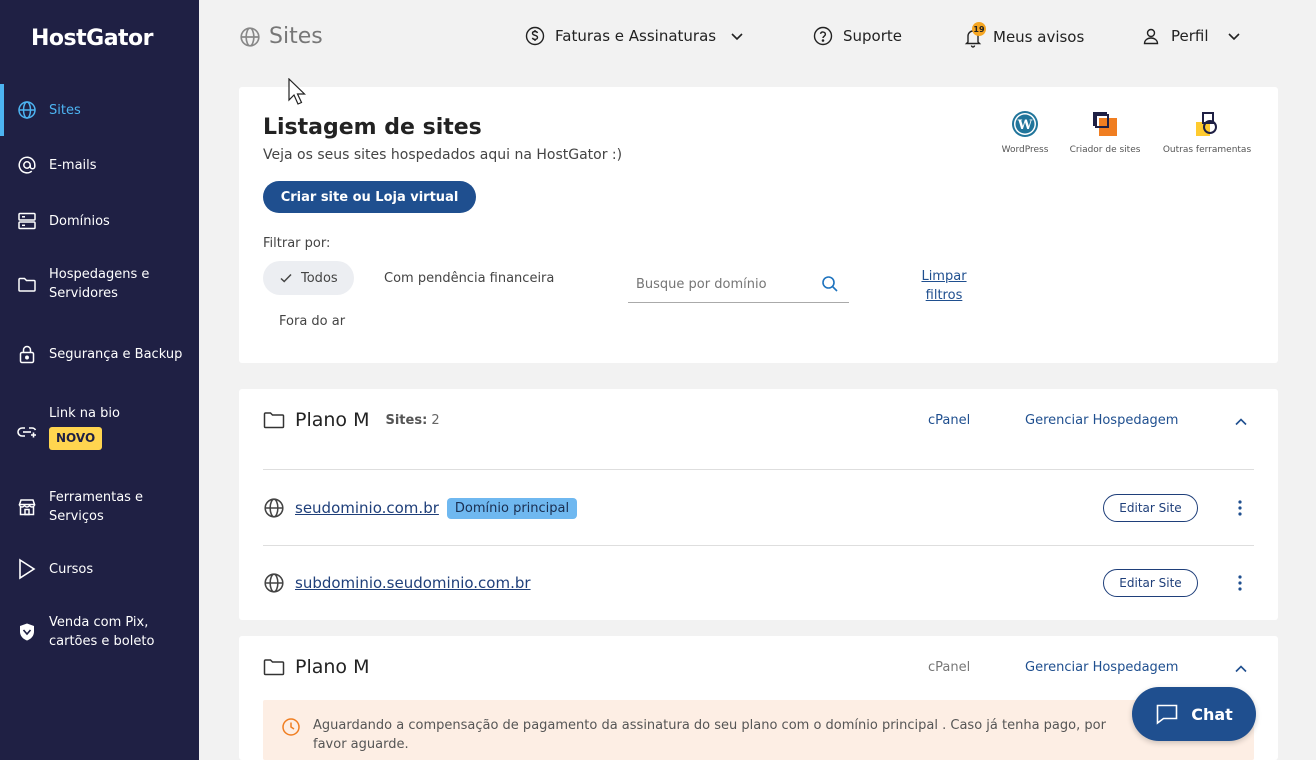  I want to click on clock-icon, so click(291, 727).